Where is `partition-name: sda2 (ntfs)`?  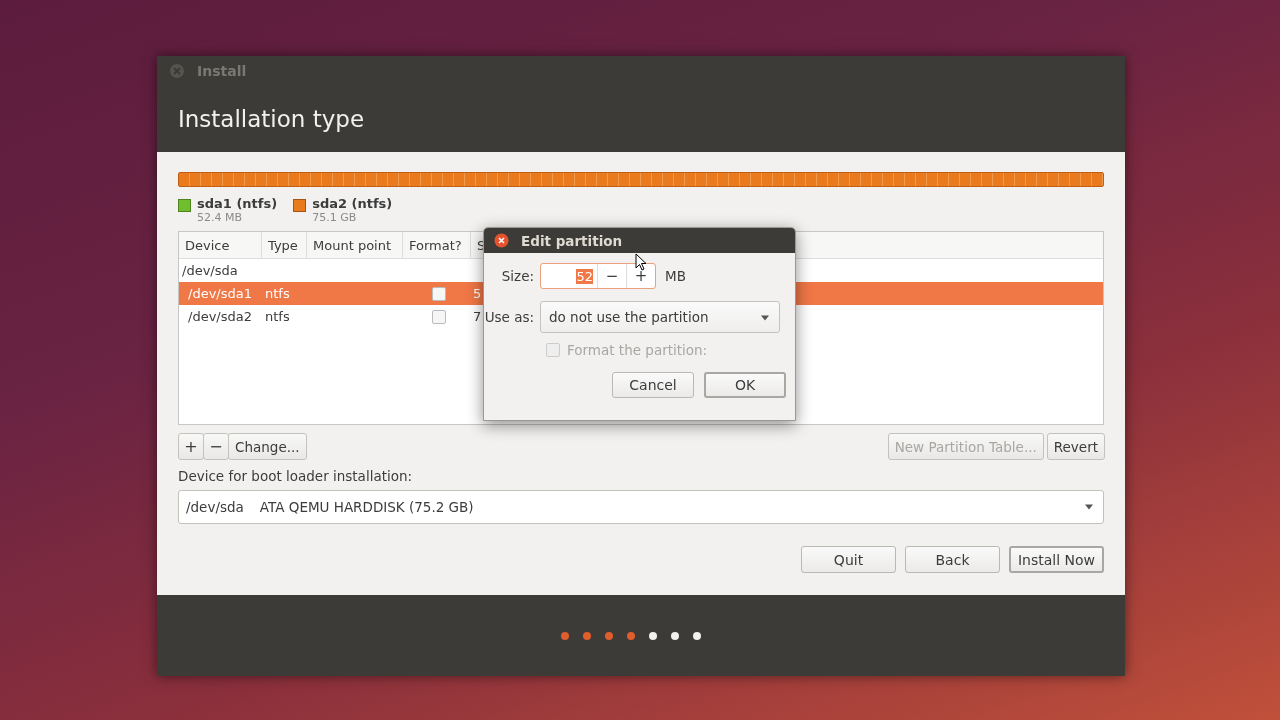
partition-name: sda2 (ntfs) is located at coordinates (352, 203).